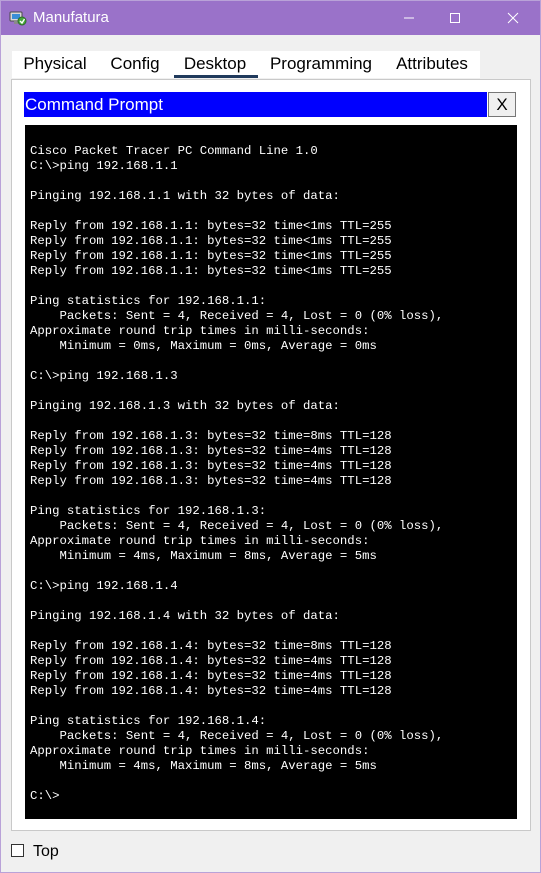  I want to click on close-icon, so click(513, 18).